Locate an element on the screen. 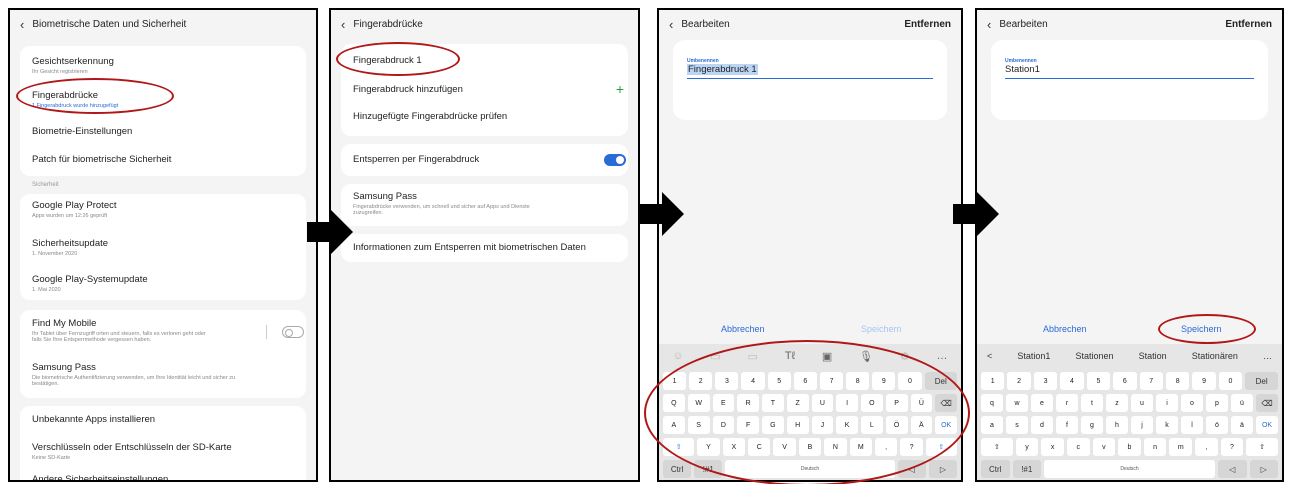 This screenshot has width=1290, height=484. key: E is located at coordinates (723, 403).